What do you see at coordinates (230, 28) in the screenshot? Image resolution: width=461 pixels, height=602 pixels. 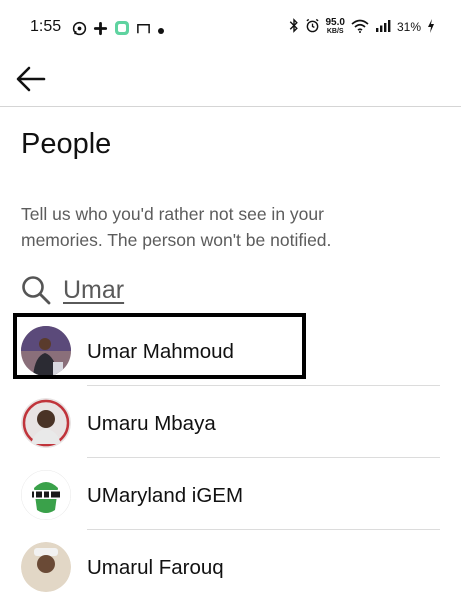 I see `status-bar: 1:55 95.0 KB/S 31%` at bounding box center [230, 28].